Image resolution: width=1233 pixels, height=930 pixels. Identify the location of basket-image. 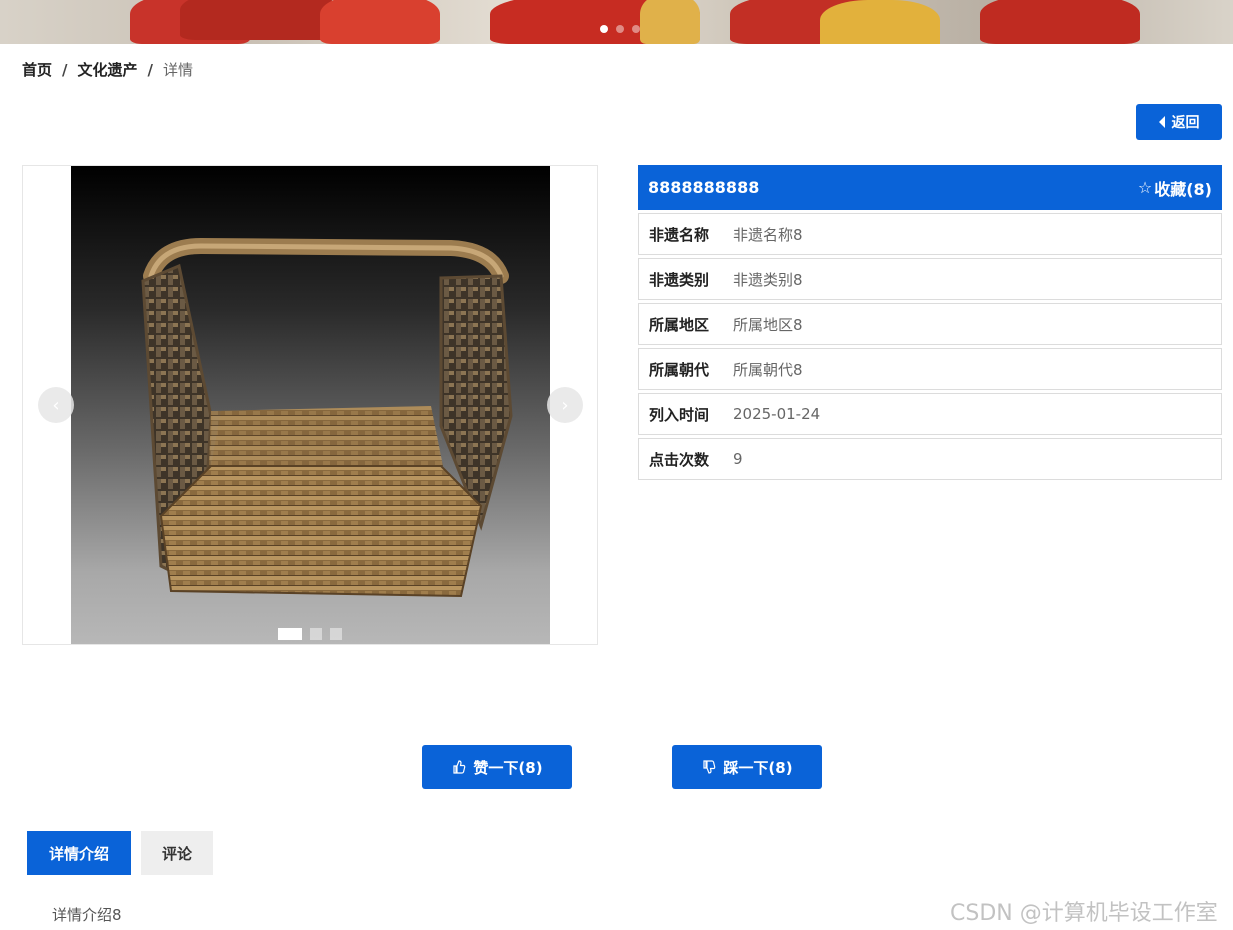
(327, 417).